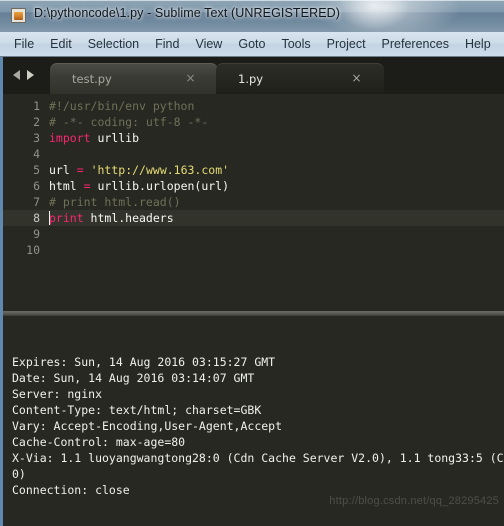 The width and height of the screenshot is (504, 526). Describe the element at coordinates (115, 138) in the screenshot. I see `code-token: urllib` at that location.